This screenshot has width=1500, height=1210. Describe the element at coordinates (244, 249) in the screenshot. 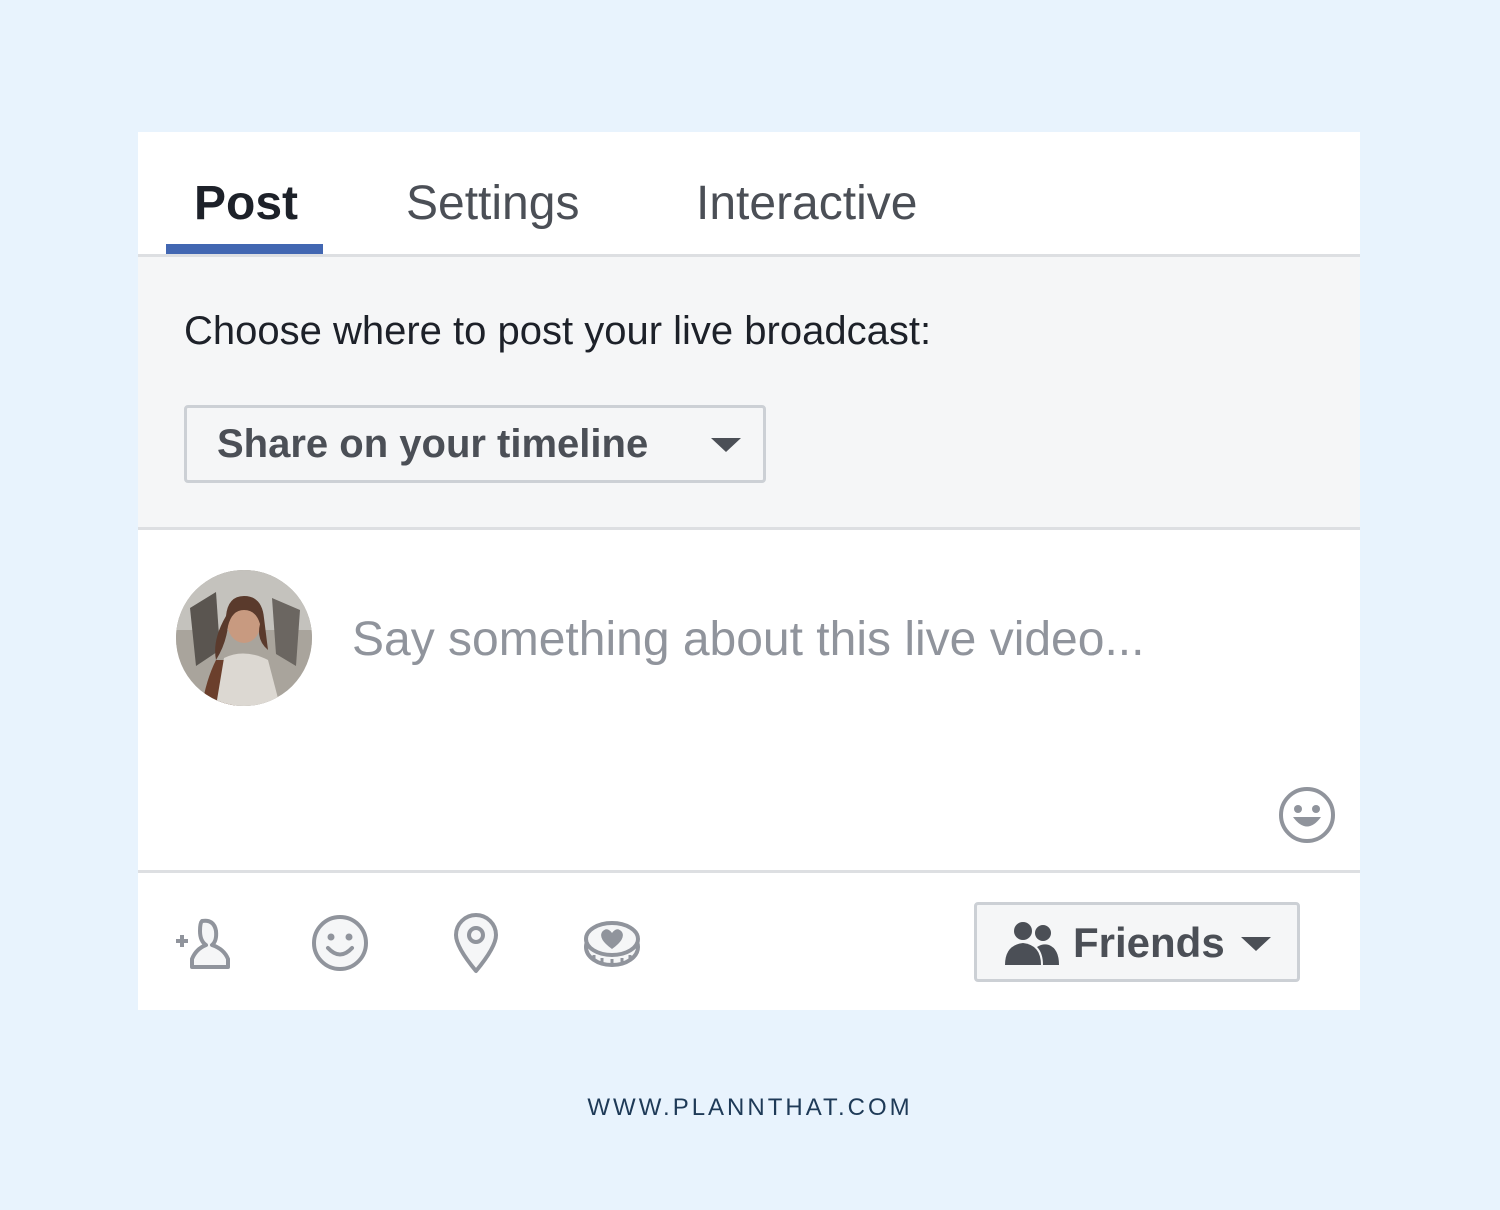

I see `active-tab-indicator` at that location.